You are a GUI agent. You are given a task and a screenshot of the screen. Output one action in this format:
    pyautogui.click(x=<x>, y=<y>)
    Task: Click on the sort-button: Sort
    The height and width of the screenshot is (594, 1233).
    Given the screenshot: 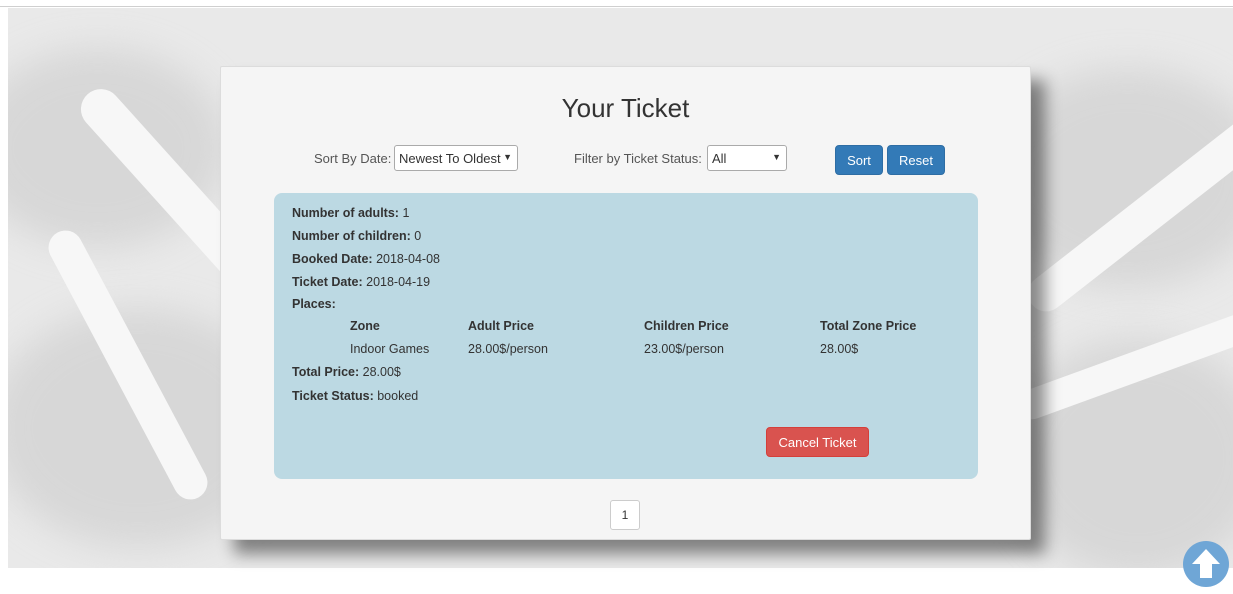 What is the action you would take?
    pyautogui.click(x=859, y=160)
    